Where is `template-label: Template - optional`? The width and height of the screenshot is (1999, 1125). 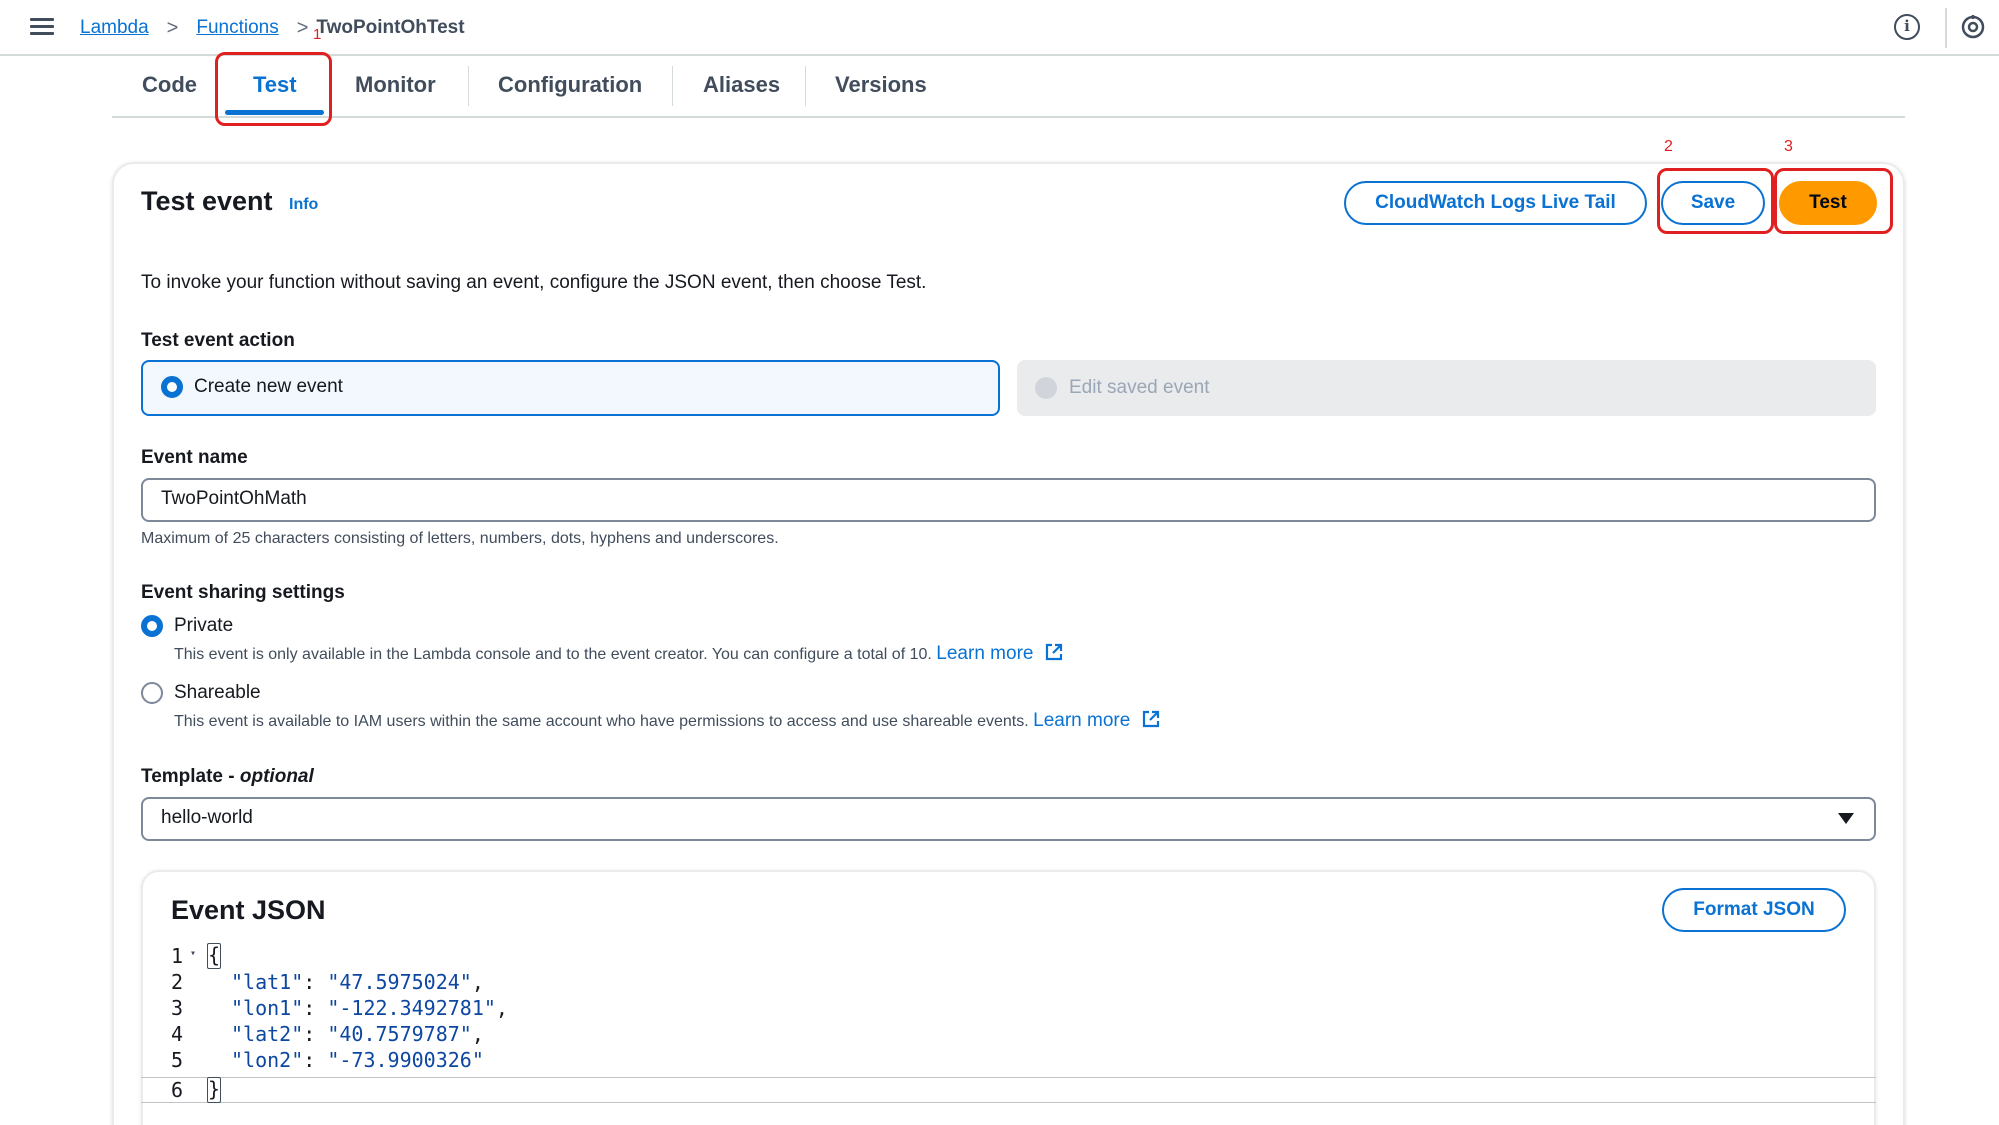
template-label: Template - optional is located at coordinates (227, 777).